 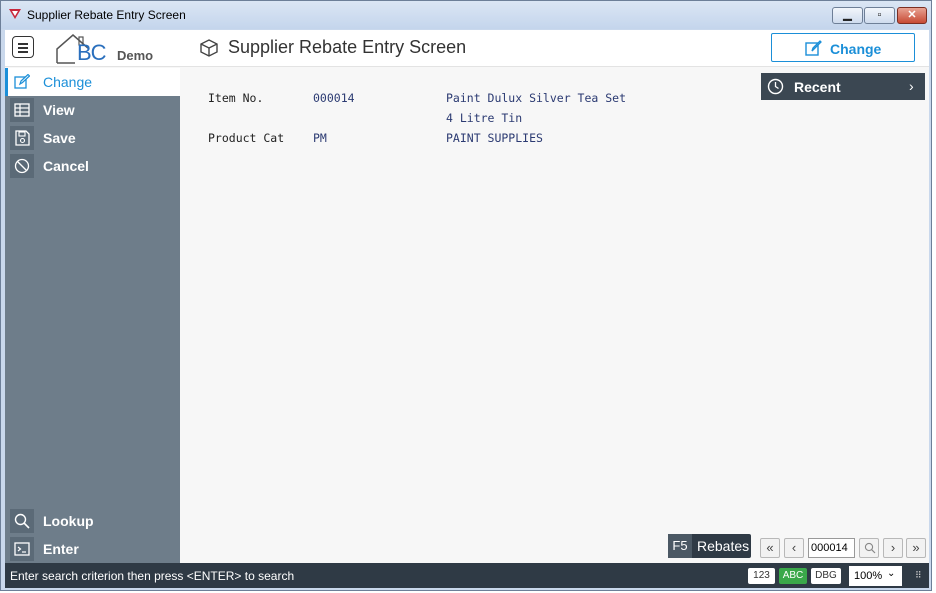 I want to click on function-key-label: Rebates, so click(x=723, y=546).